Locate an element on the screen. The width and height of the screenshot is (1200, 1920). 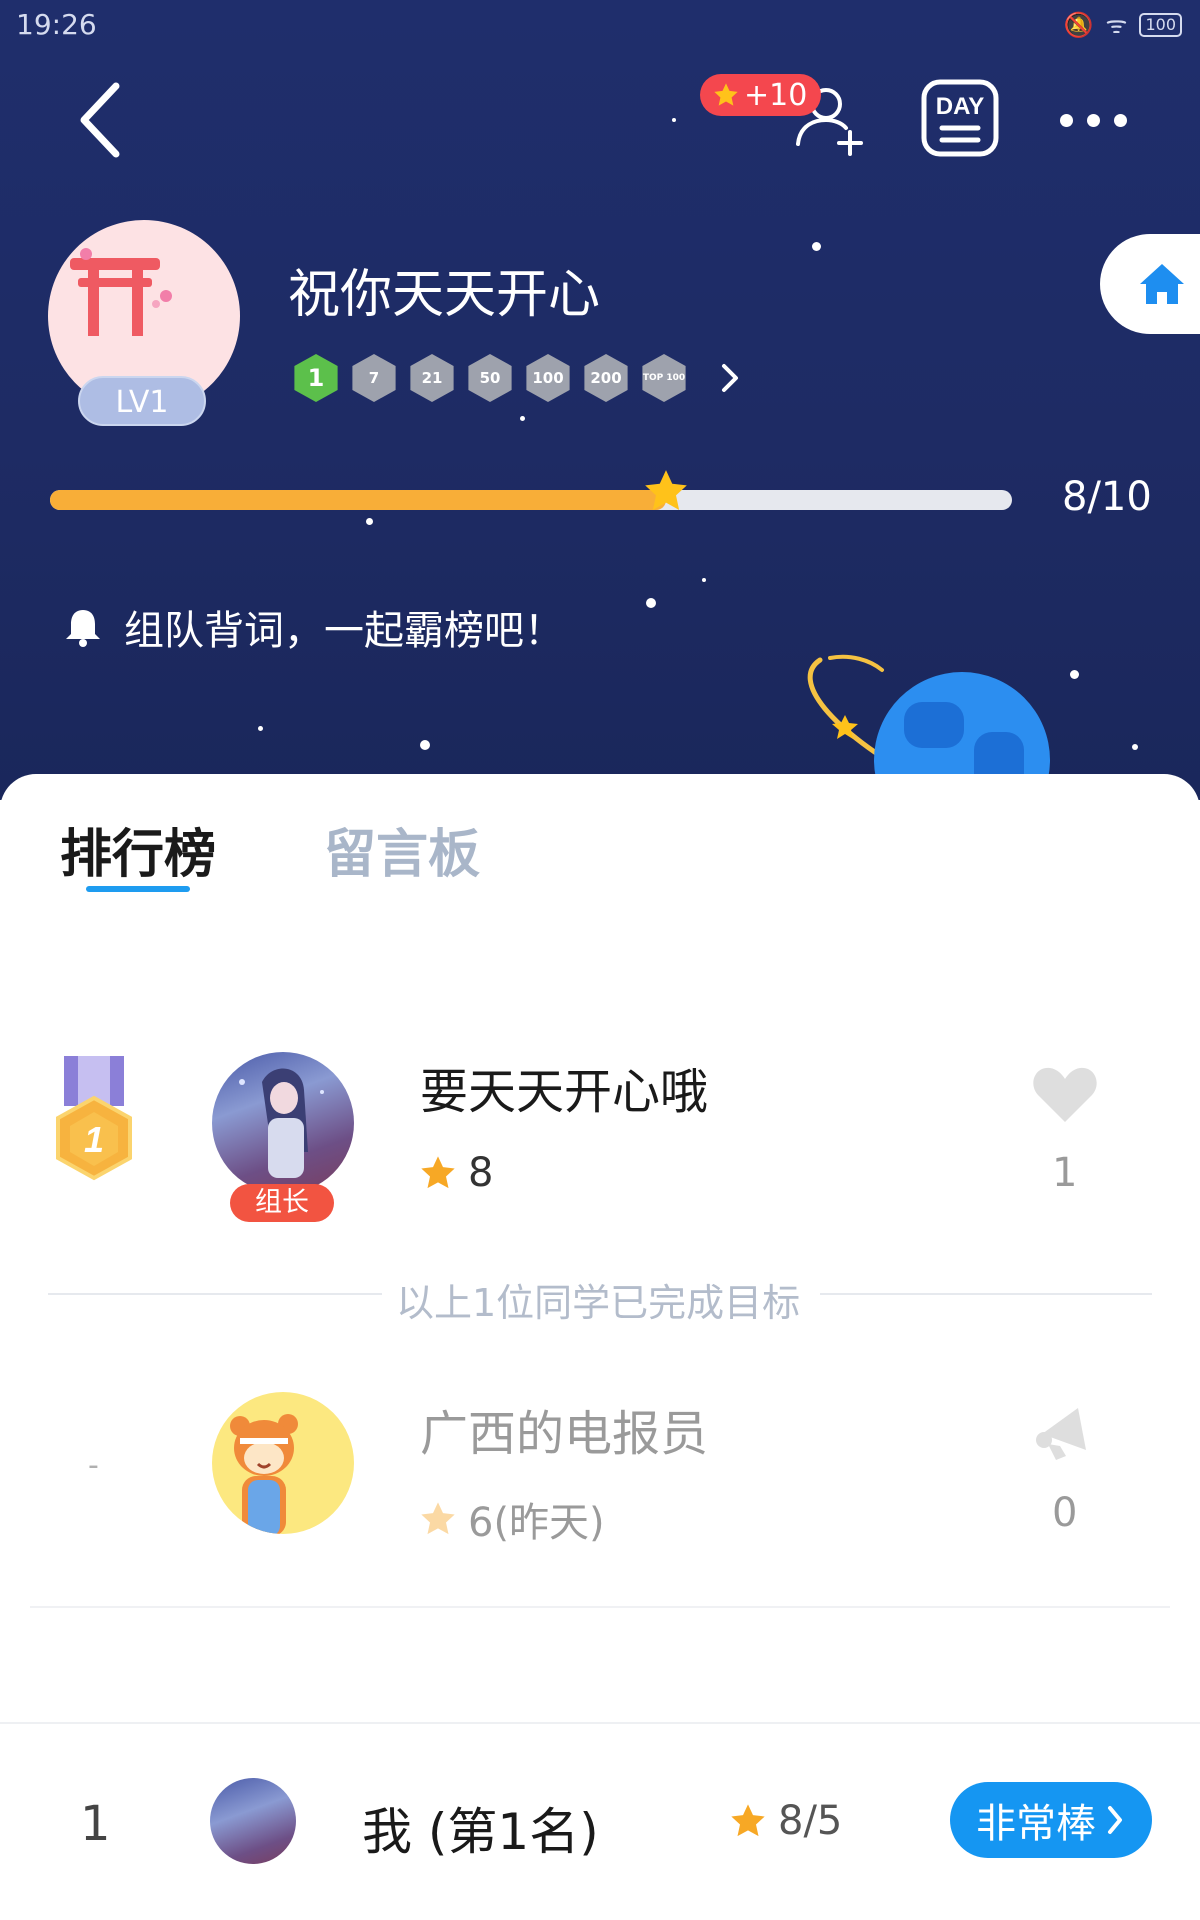
battery-icon: 100 is located at coordinates (1160, 24).